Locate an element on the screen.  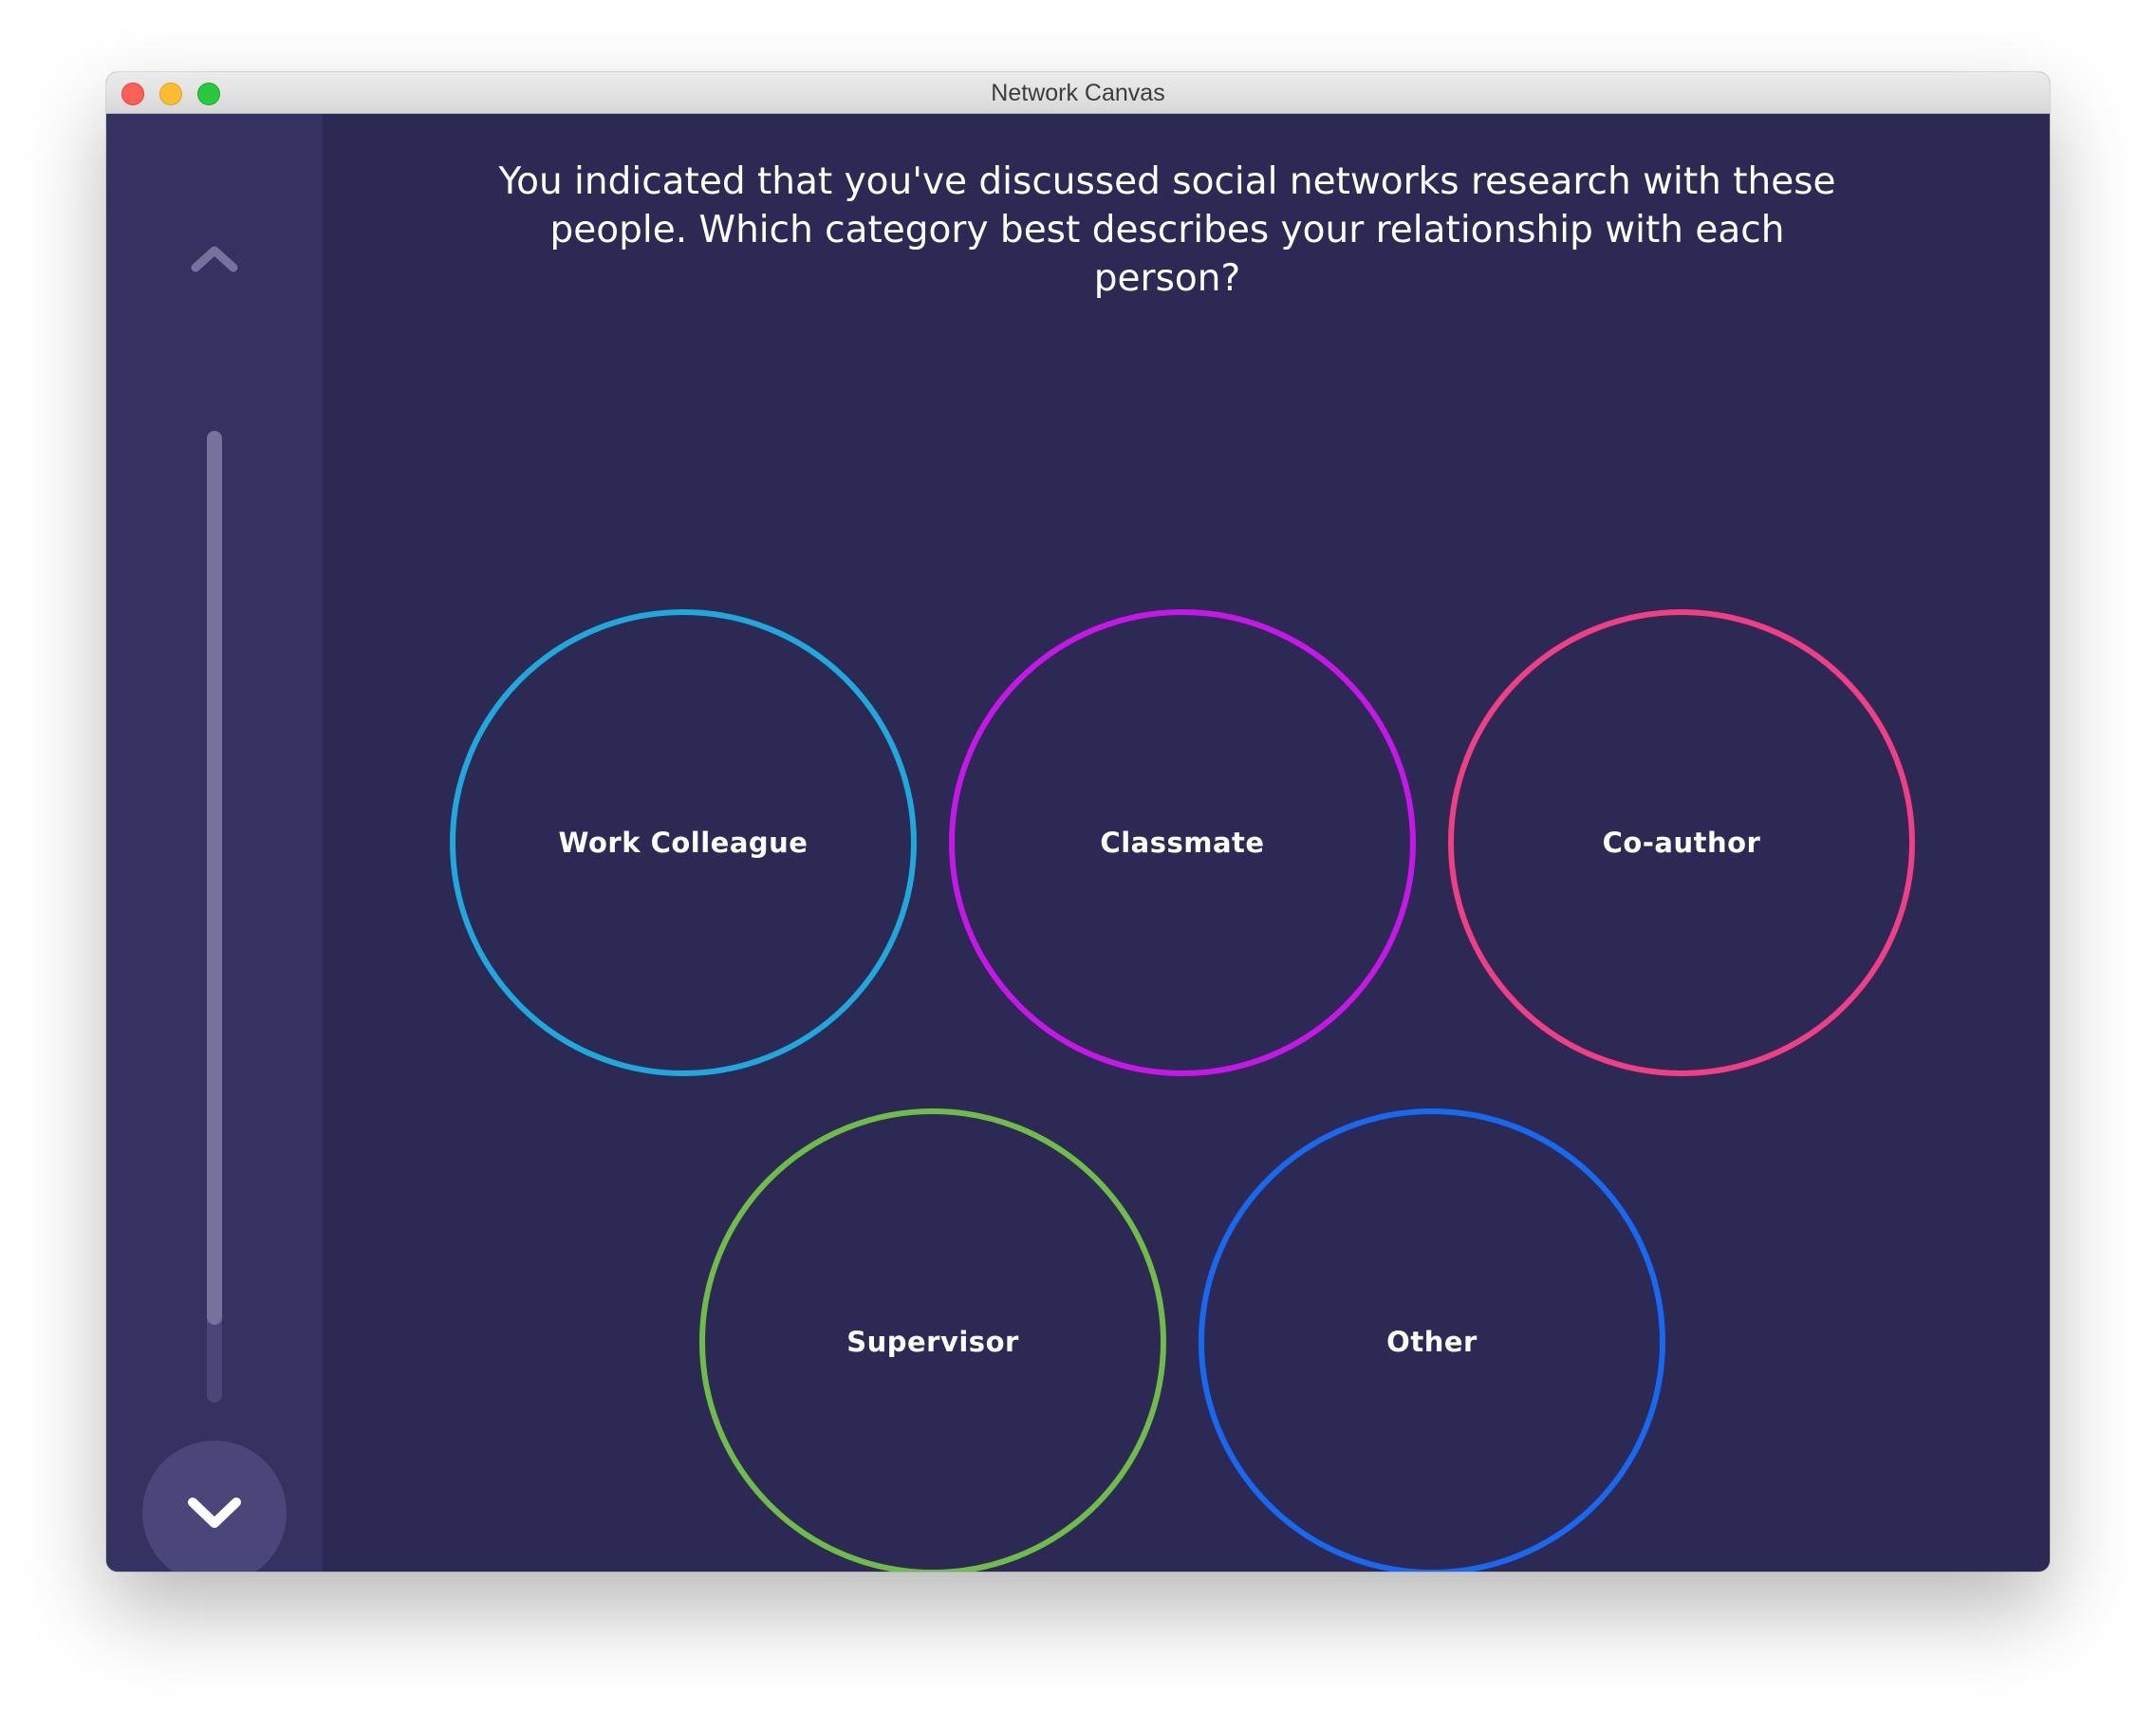
progress-bar is located at coordinates (214, 917).